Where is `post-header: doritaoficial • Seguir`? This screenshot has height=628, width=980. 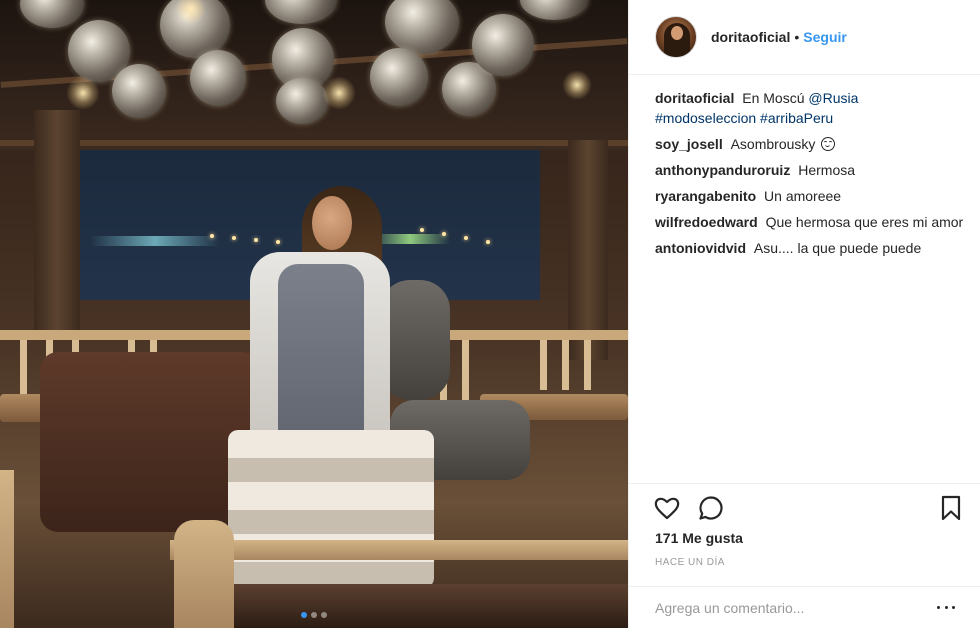
post-header: doritaoficial • Seguir is located at coordinates (804, 37).